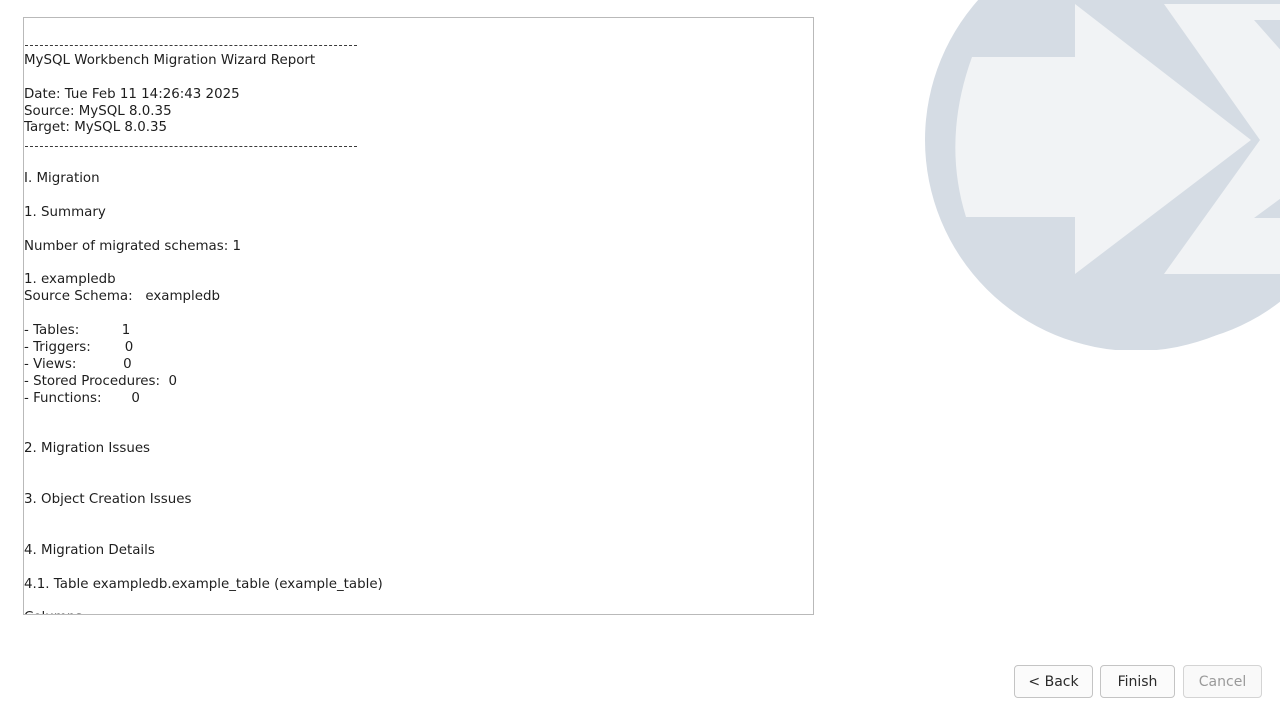 This screenshot has width=1280, height=708. I want to click on report-line: - Views: 0, so click(78, 364).